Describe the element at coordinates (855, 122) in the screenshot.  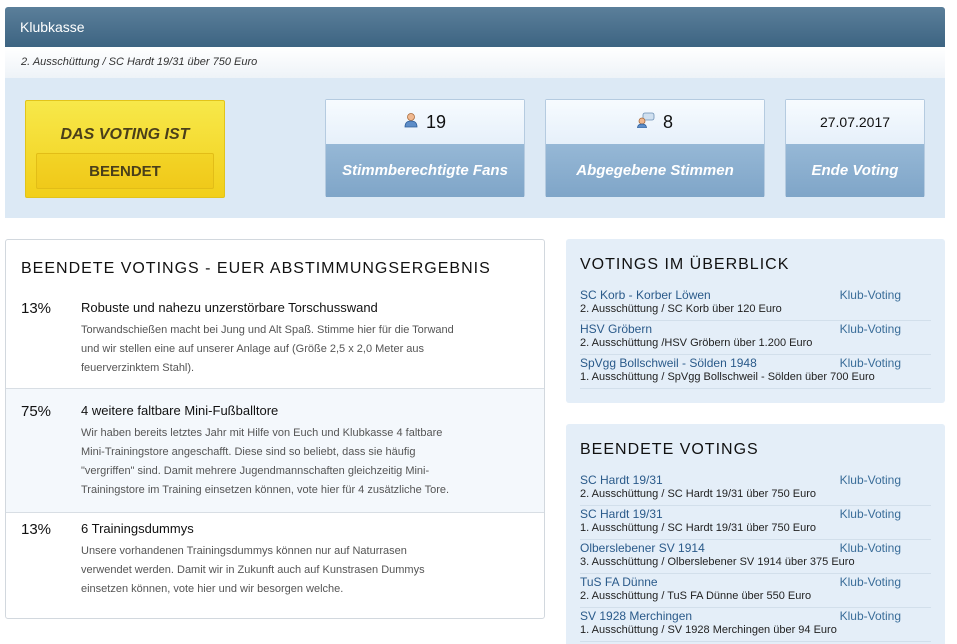
I see `stat-voting-end-value: 27.07.2017` at that location.